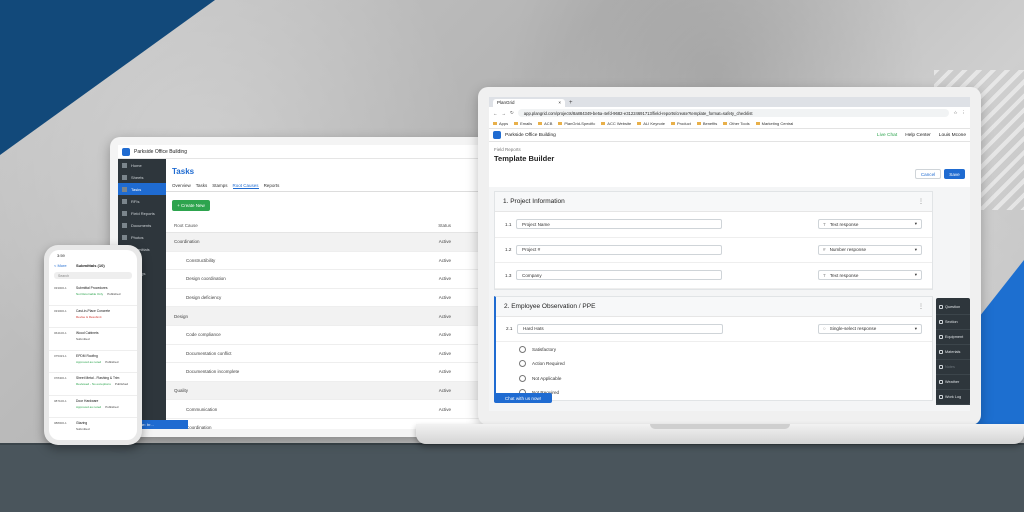  I want to click on tool-materials: Materials, so click(953, 352).